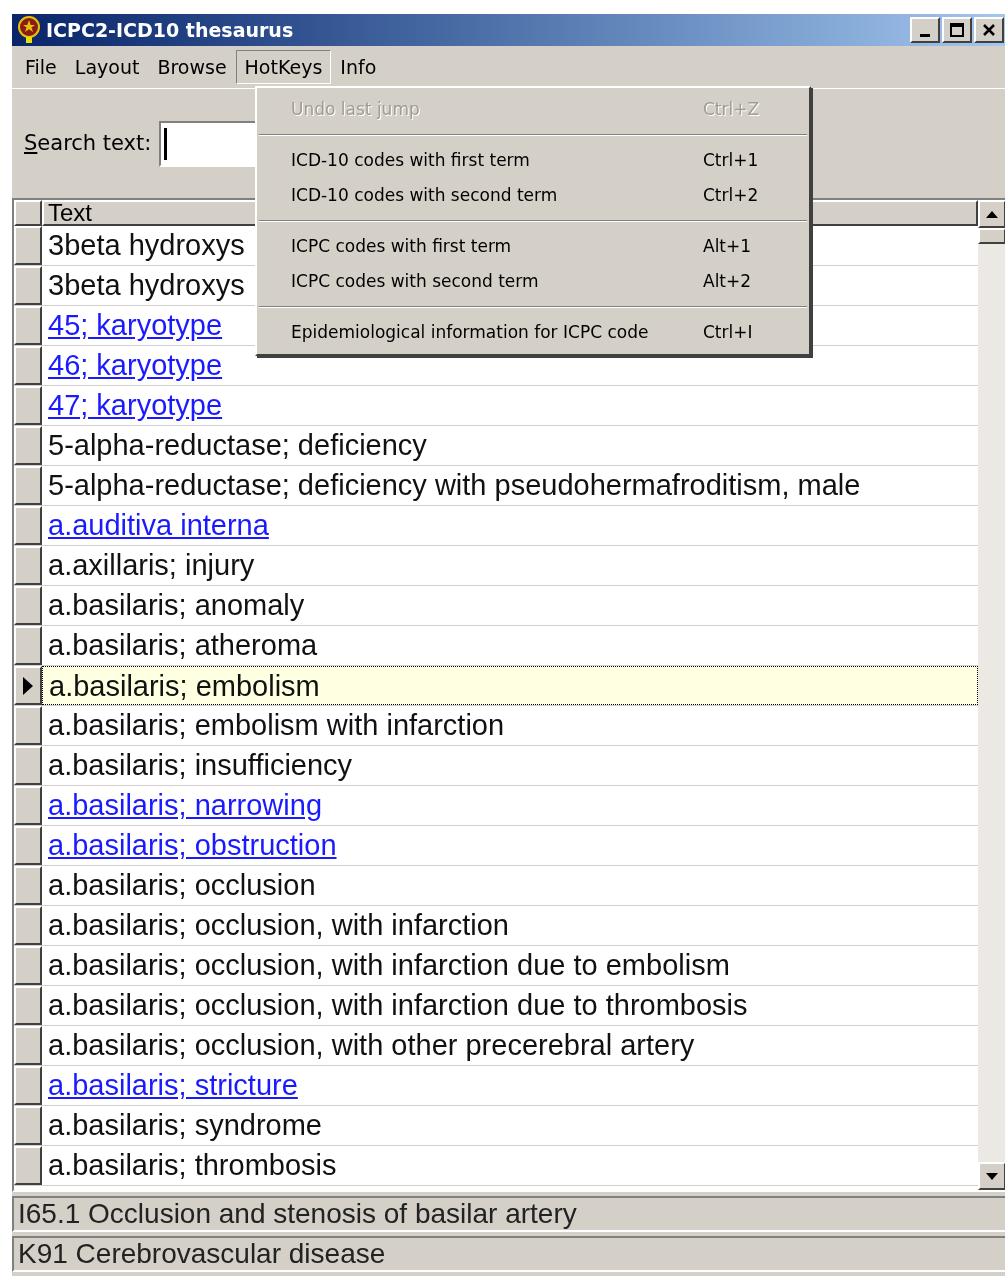 This screenshot has width=1005, height=1276. What do you see at coordinates (184, 686) in the screenshot?
I see `term-text: a.basilaris; embolism` at bounding box center [184, 686].